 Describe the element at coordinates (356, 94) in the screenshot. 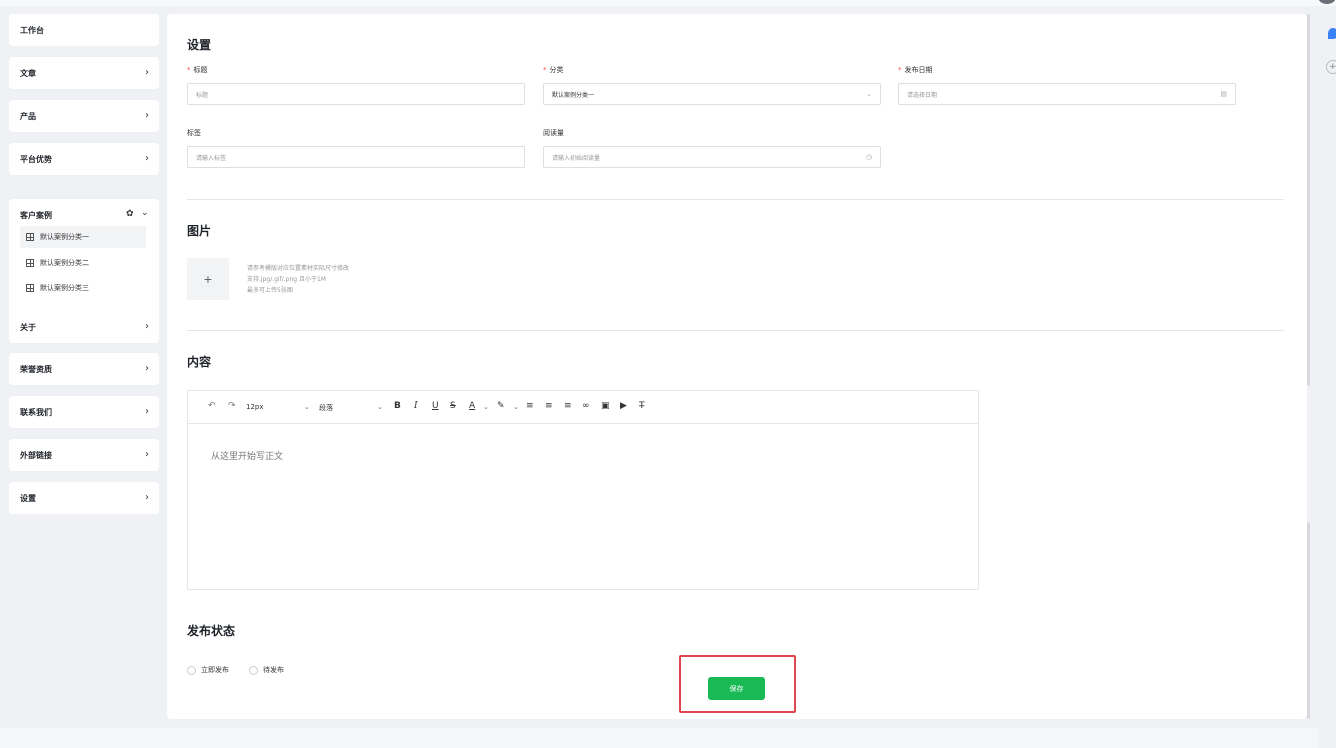

I see `title-input: 标题` at that location.